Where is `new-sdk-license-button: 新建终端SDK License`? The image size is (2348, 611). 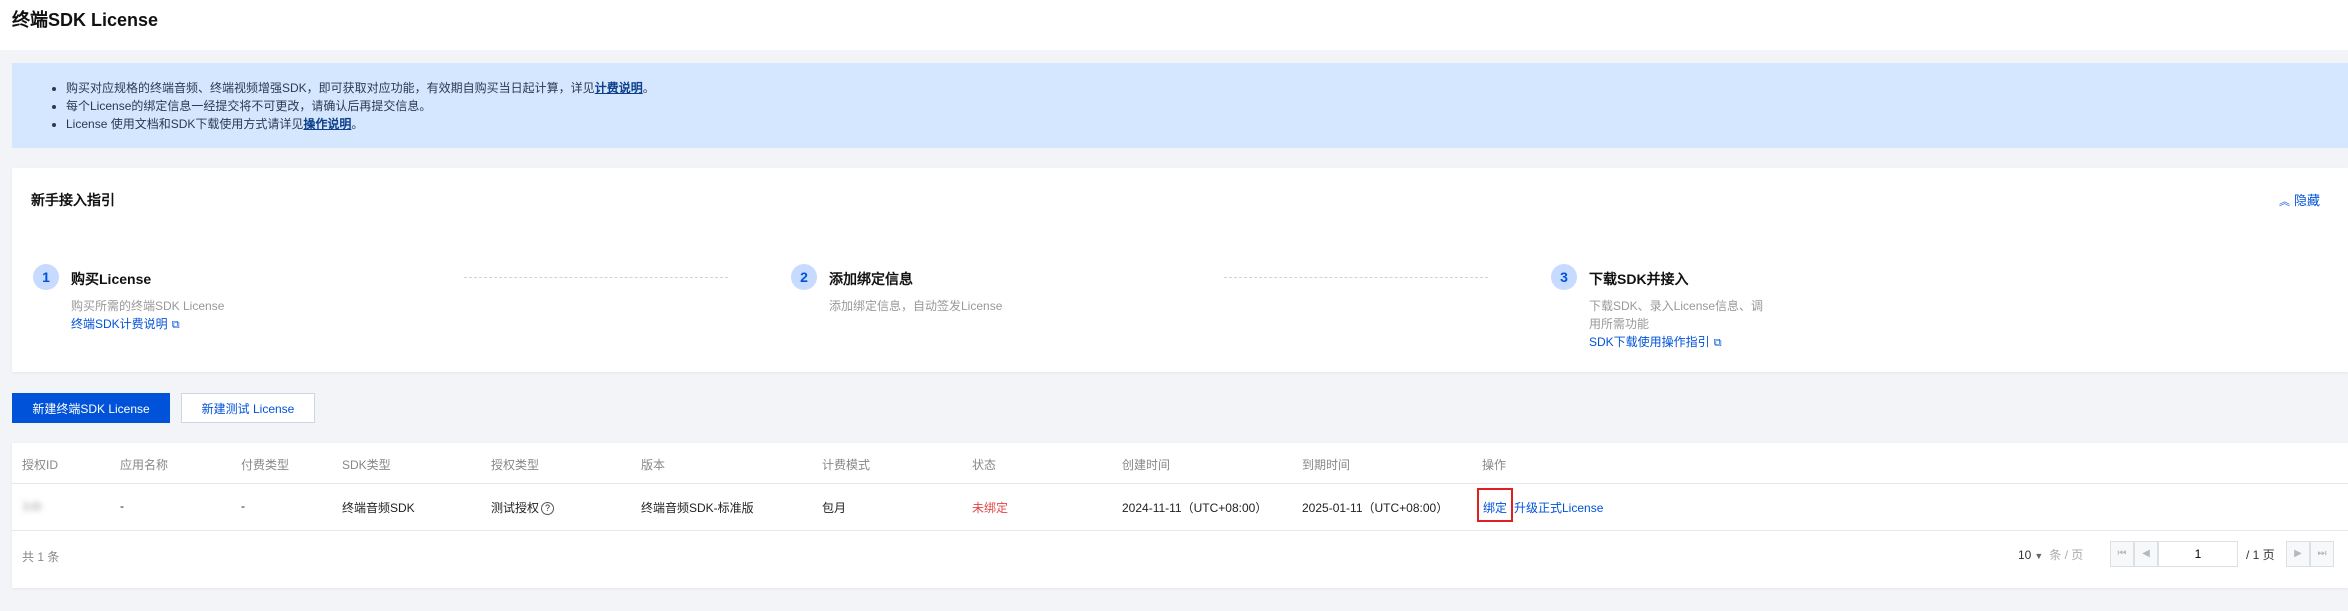 new-sdk-license-button: 新建终端SDK License is located at coordinates (91, 408).